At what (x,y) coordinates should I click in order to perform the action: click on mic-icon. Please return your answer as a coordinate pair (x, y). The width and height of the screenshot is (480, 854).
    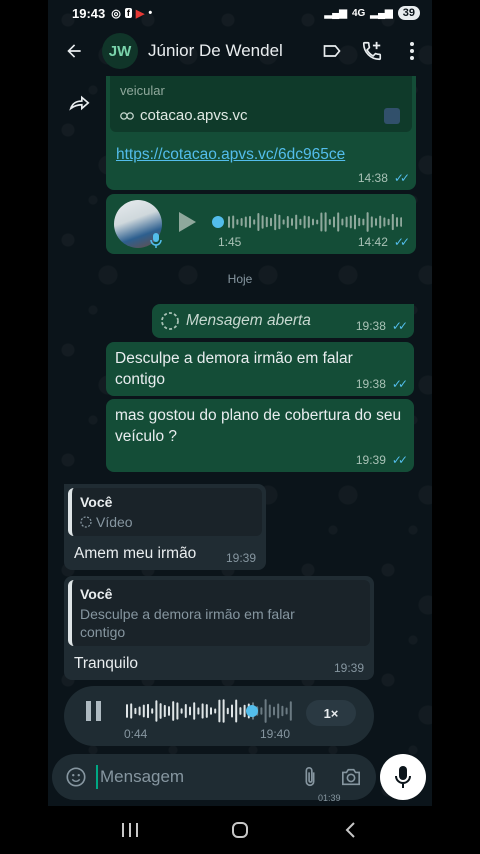
    Looking at the image, I should click on (403, 777).